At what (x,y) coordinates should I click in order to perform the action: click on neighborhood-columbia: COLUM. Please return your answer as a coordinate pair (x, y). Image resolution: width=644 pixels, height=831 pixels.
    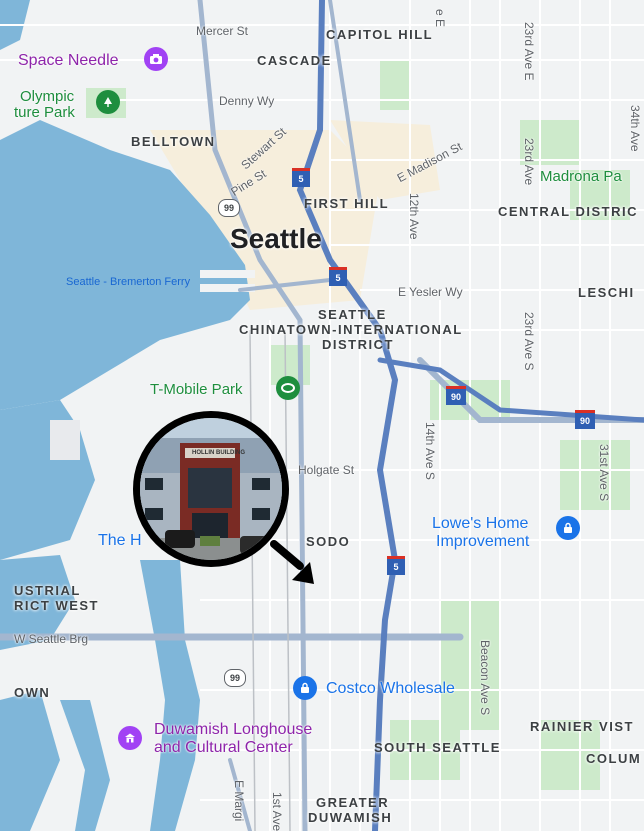
    Looking at the image, I should click on (614, 758).